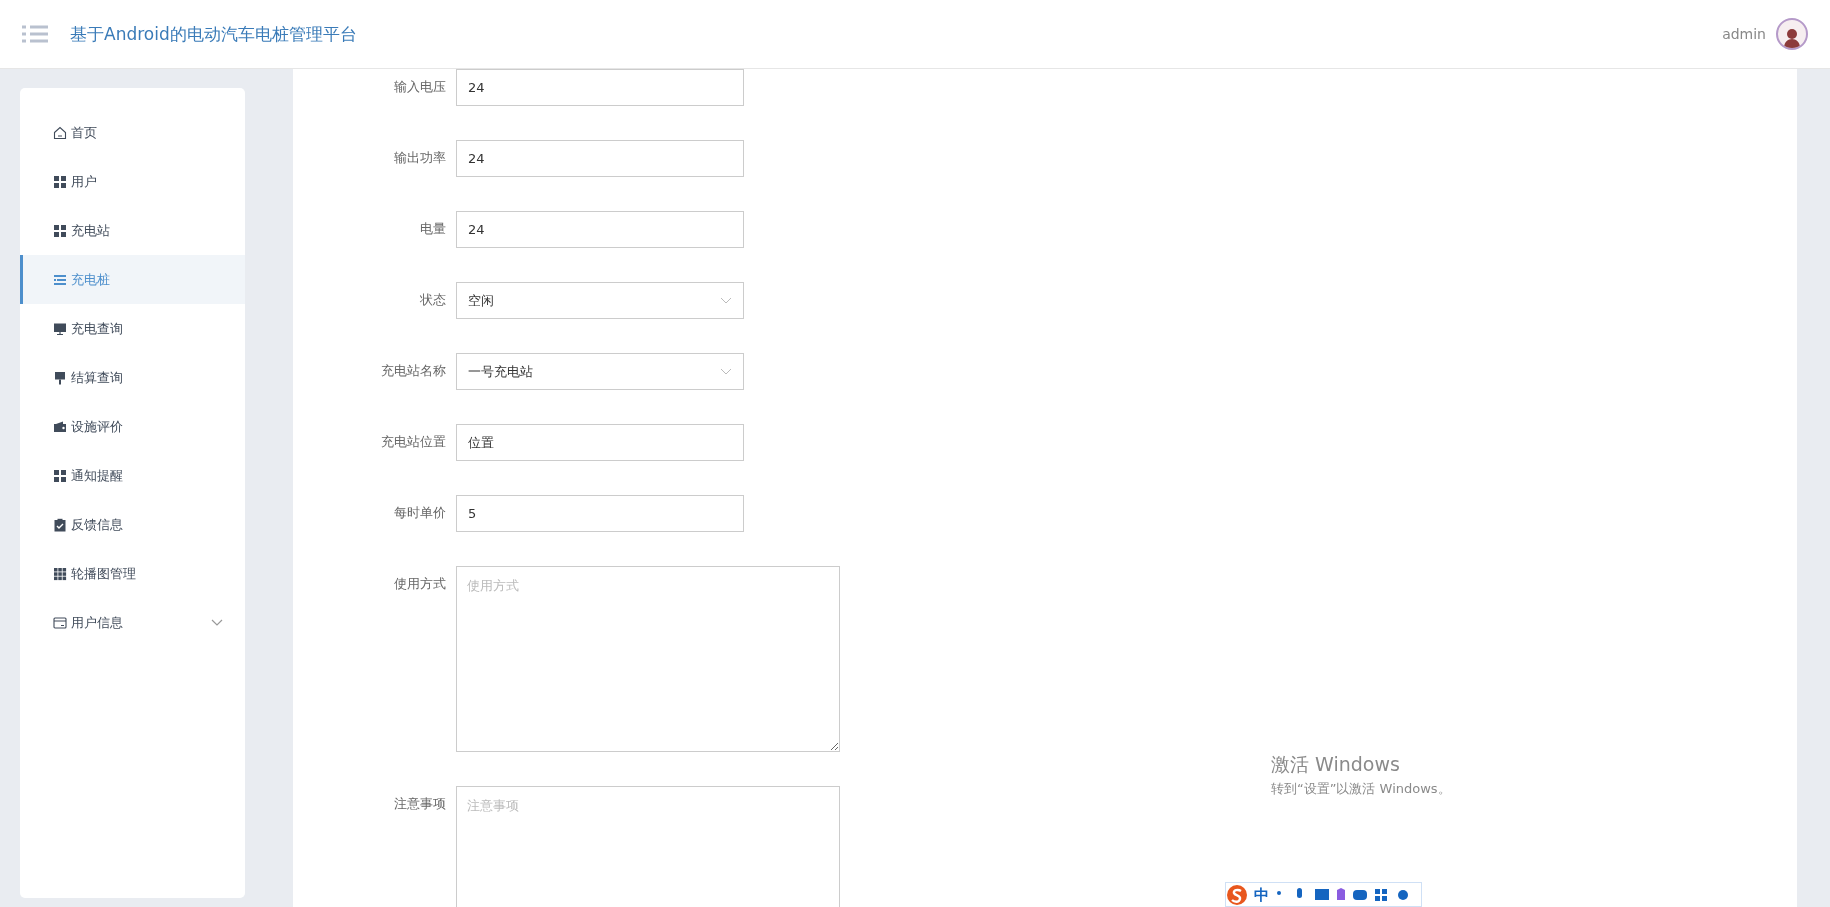 The height and width of the screenshot is (907, 1830). Describe the element at coordinates (132, 475) in the screenshot. I see `sidebar-item: 通知提醒` at that location.